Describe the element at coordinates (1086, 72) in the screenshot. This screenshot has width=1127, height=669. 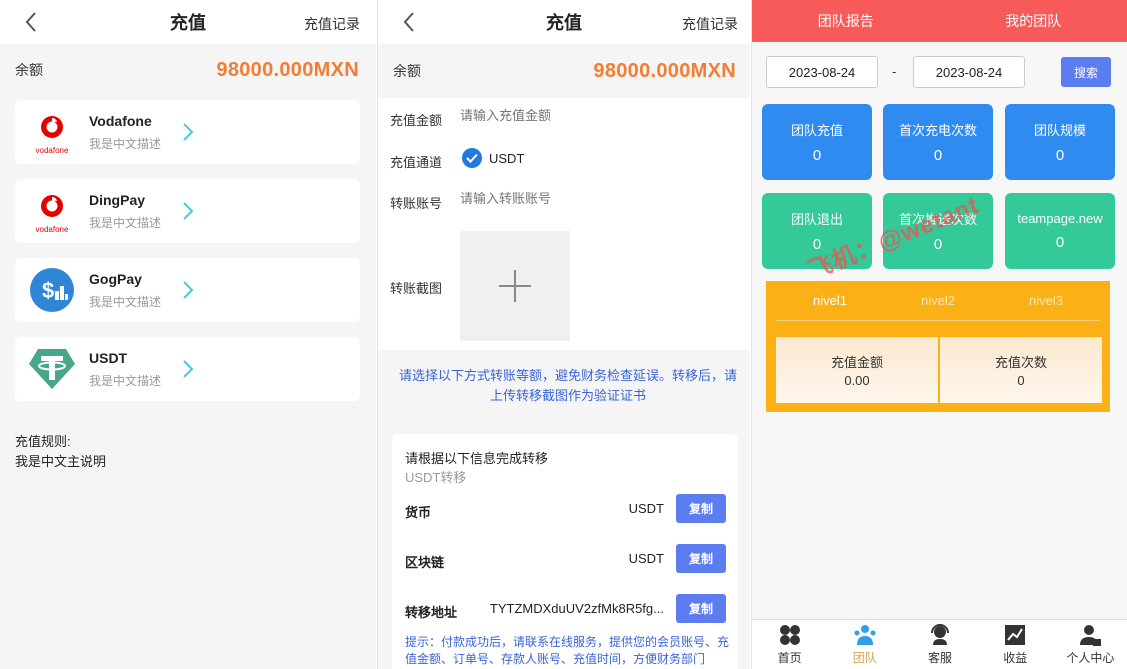
I see `search-button: 搜索` at that location.